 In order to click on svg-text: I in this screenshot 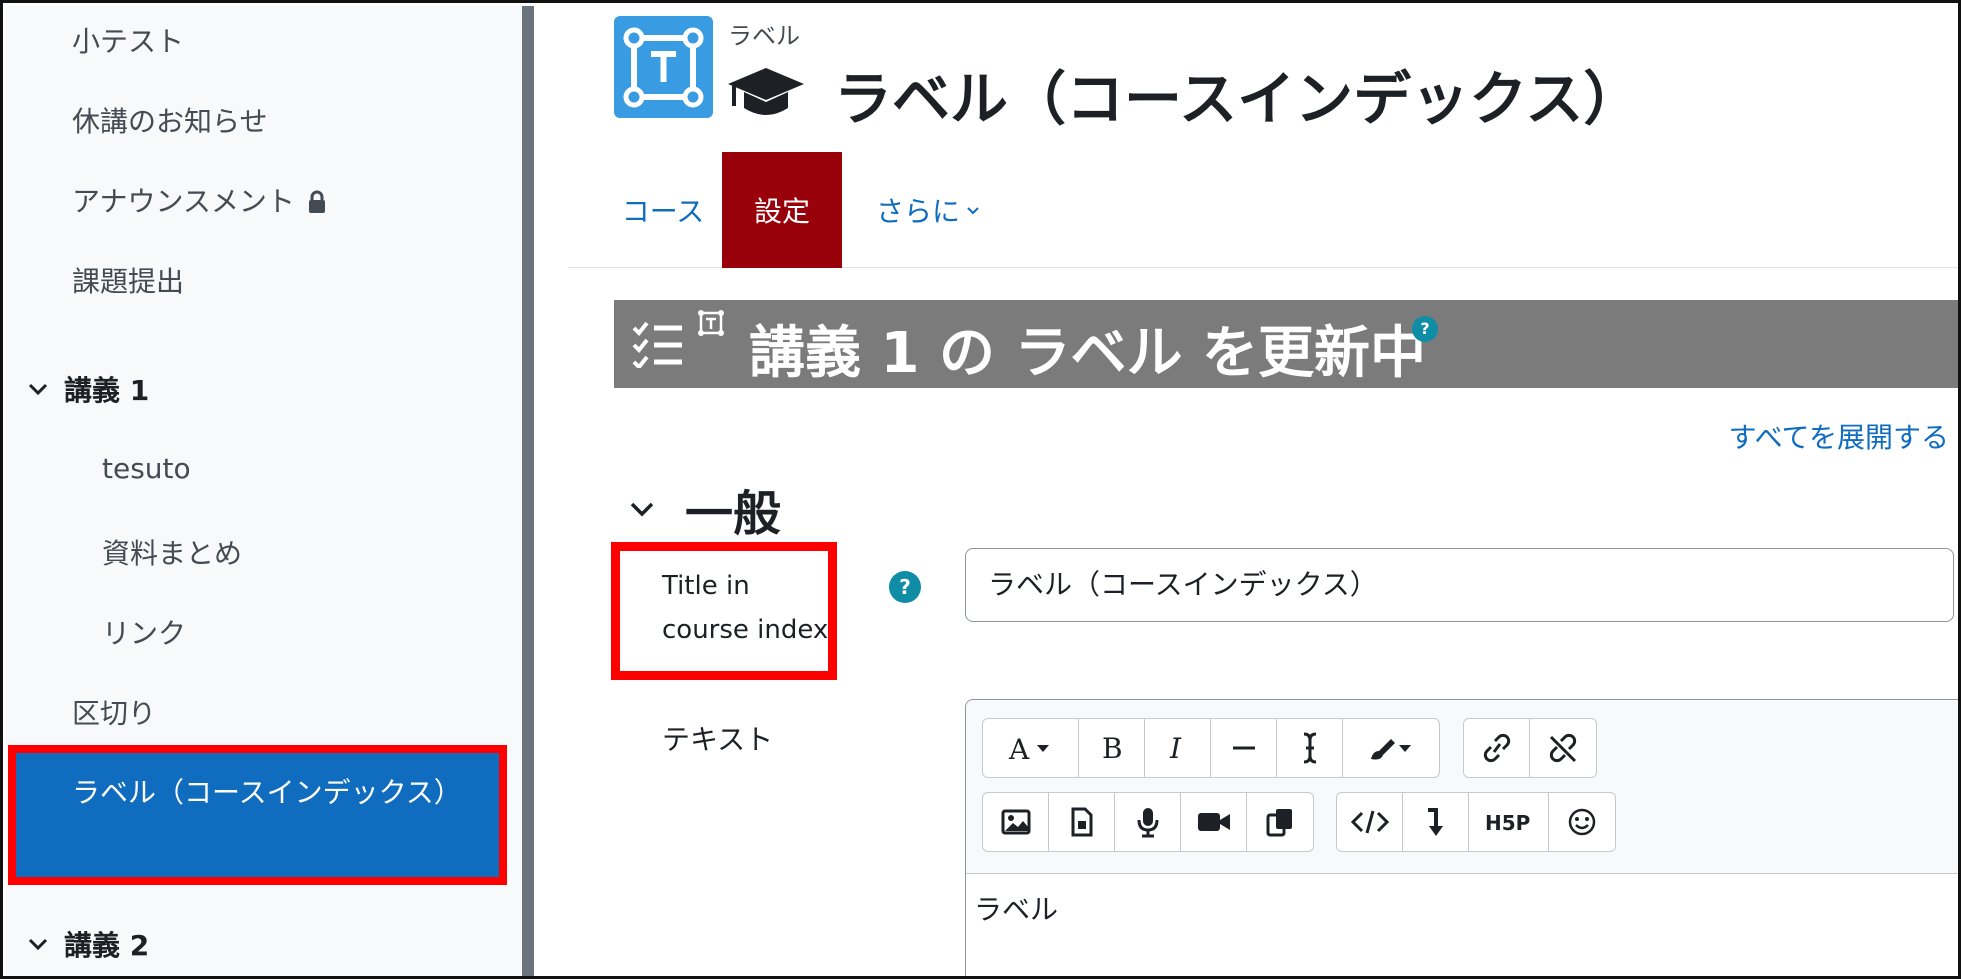, I will do `click(1175, 748)`.